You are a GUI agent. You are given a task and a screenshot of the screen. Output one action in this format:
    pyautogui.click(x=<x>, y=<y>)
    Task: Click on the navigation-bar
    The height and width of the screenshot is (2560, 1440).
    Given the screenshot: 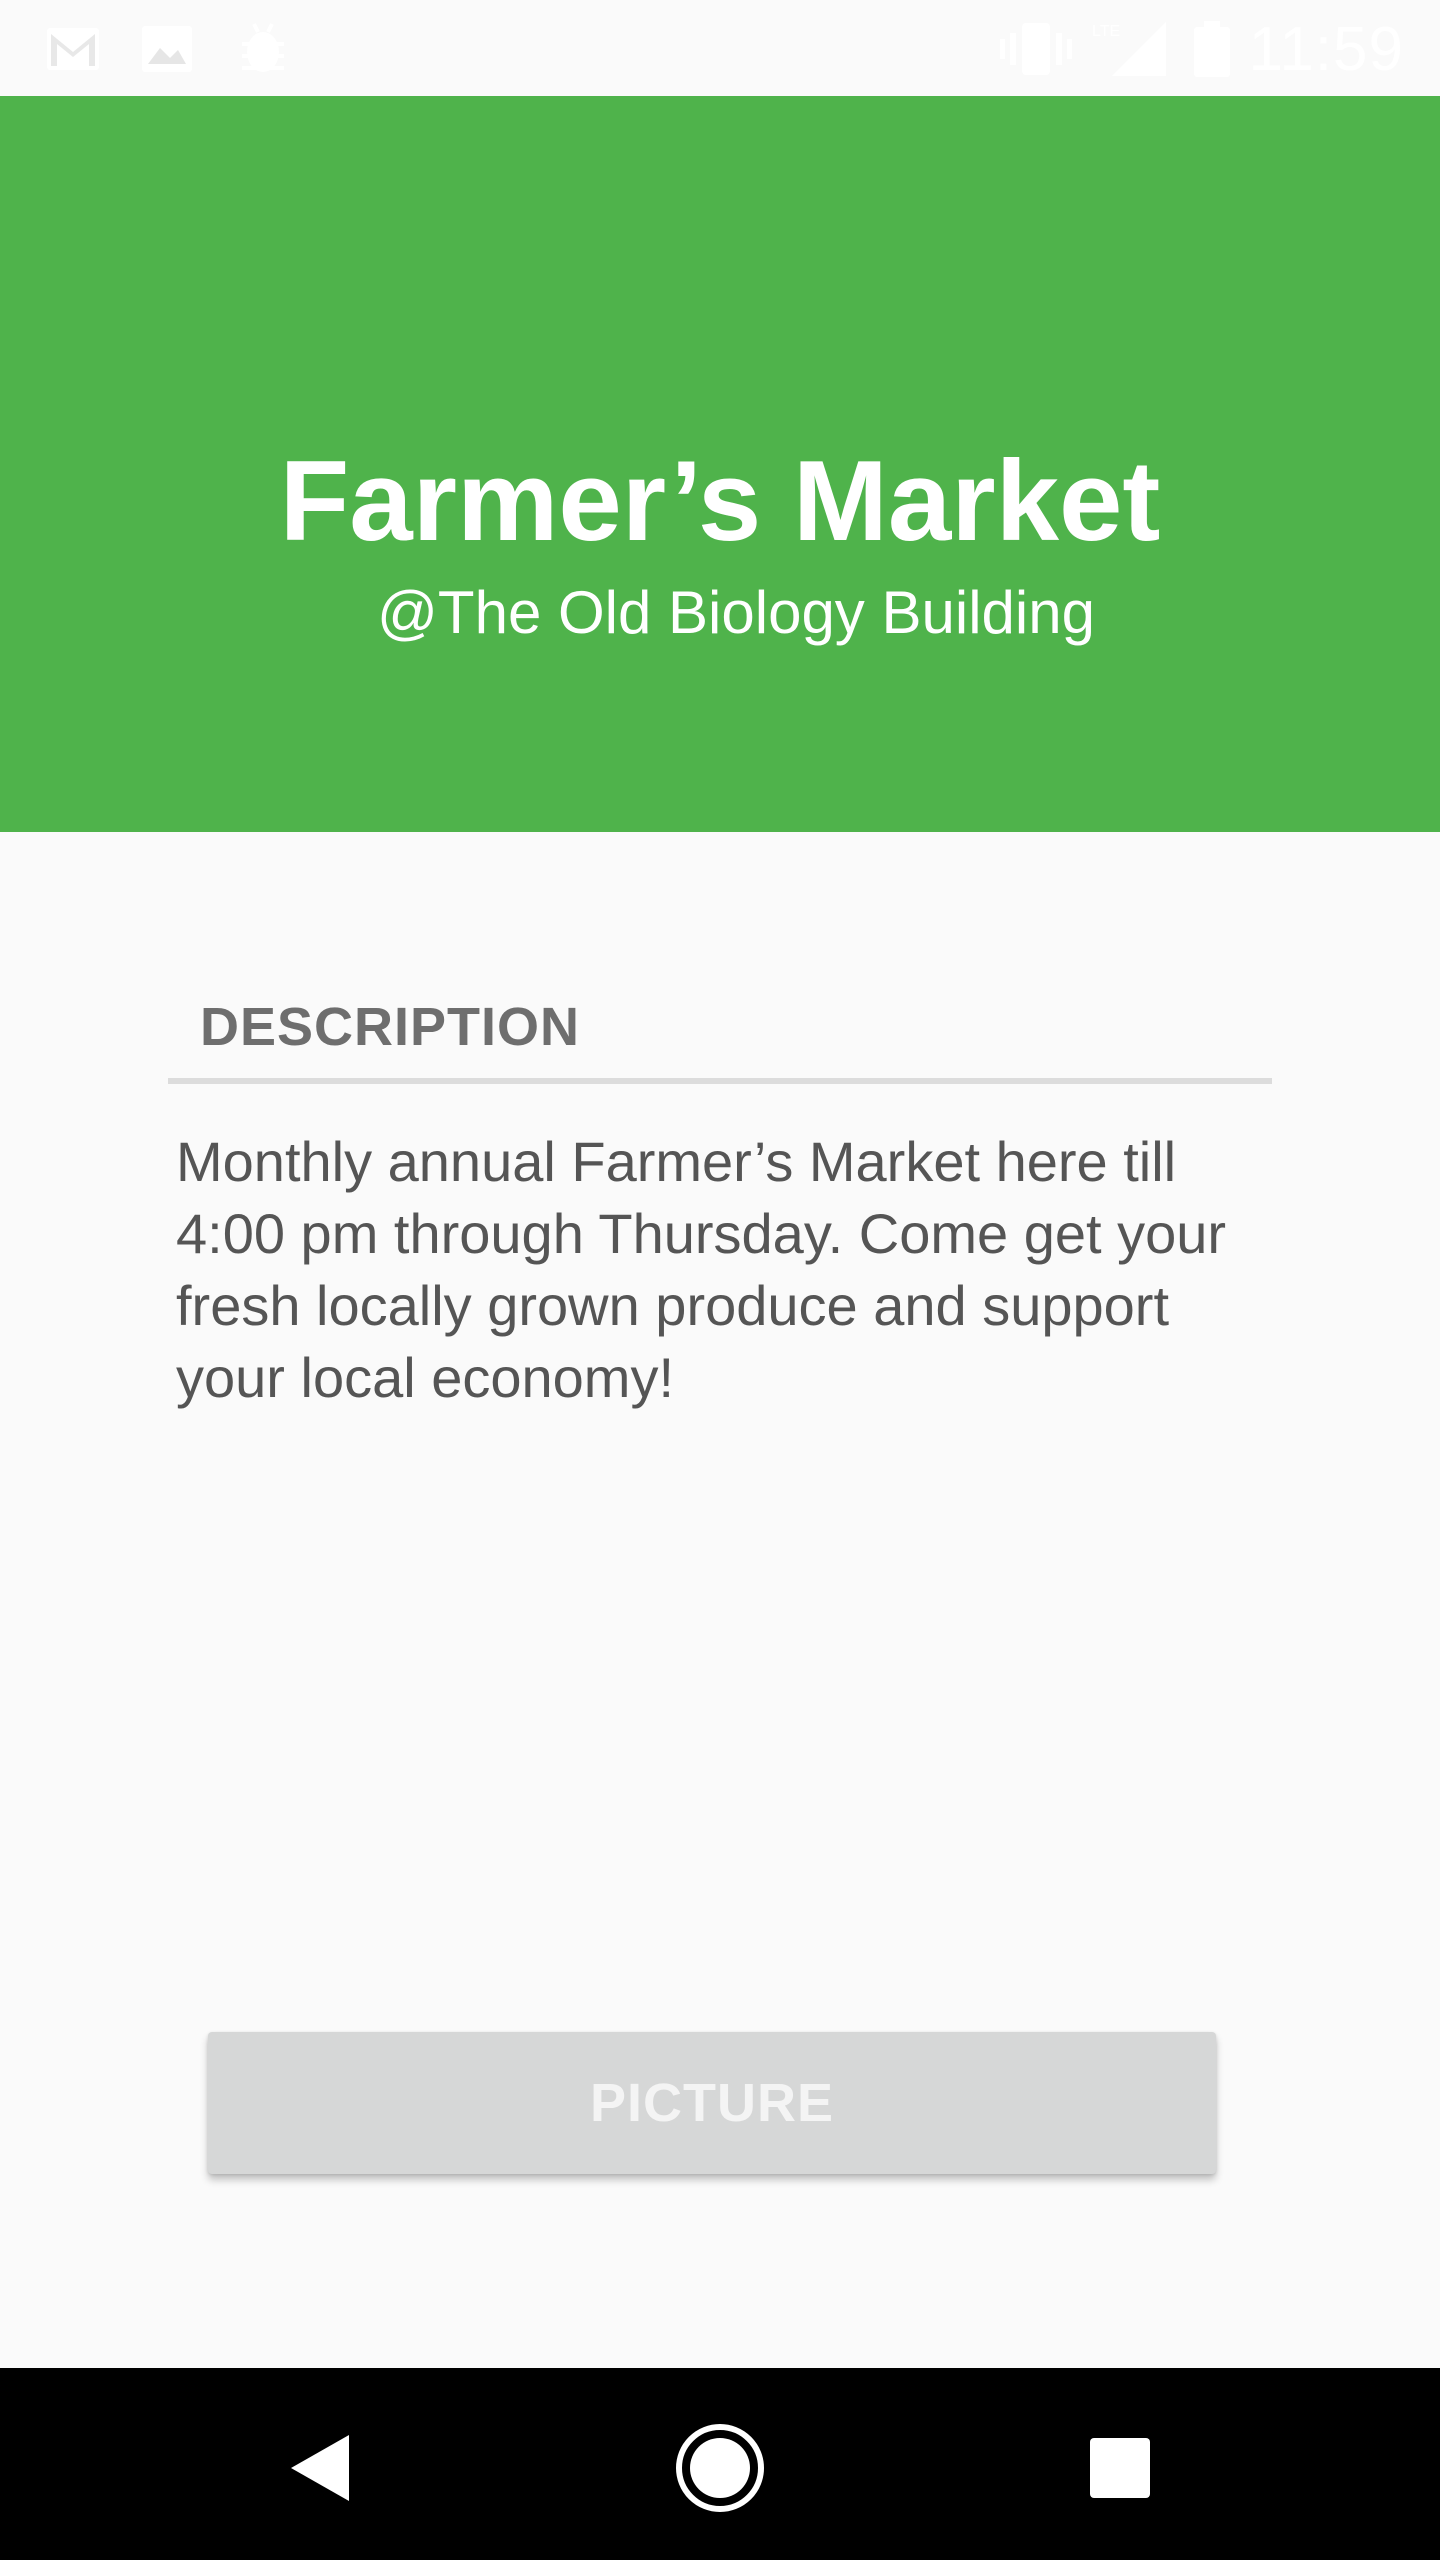 What is the action you would take?
    pyautogui.click(x=720, y=2464)
    